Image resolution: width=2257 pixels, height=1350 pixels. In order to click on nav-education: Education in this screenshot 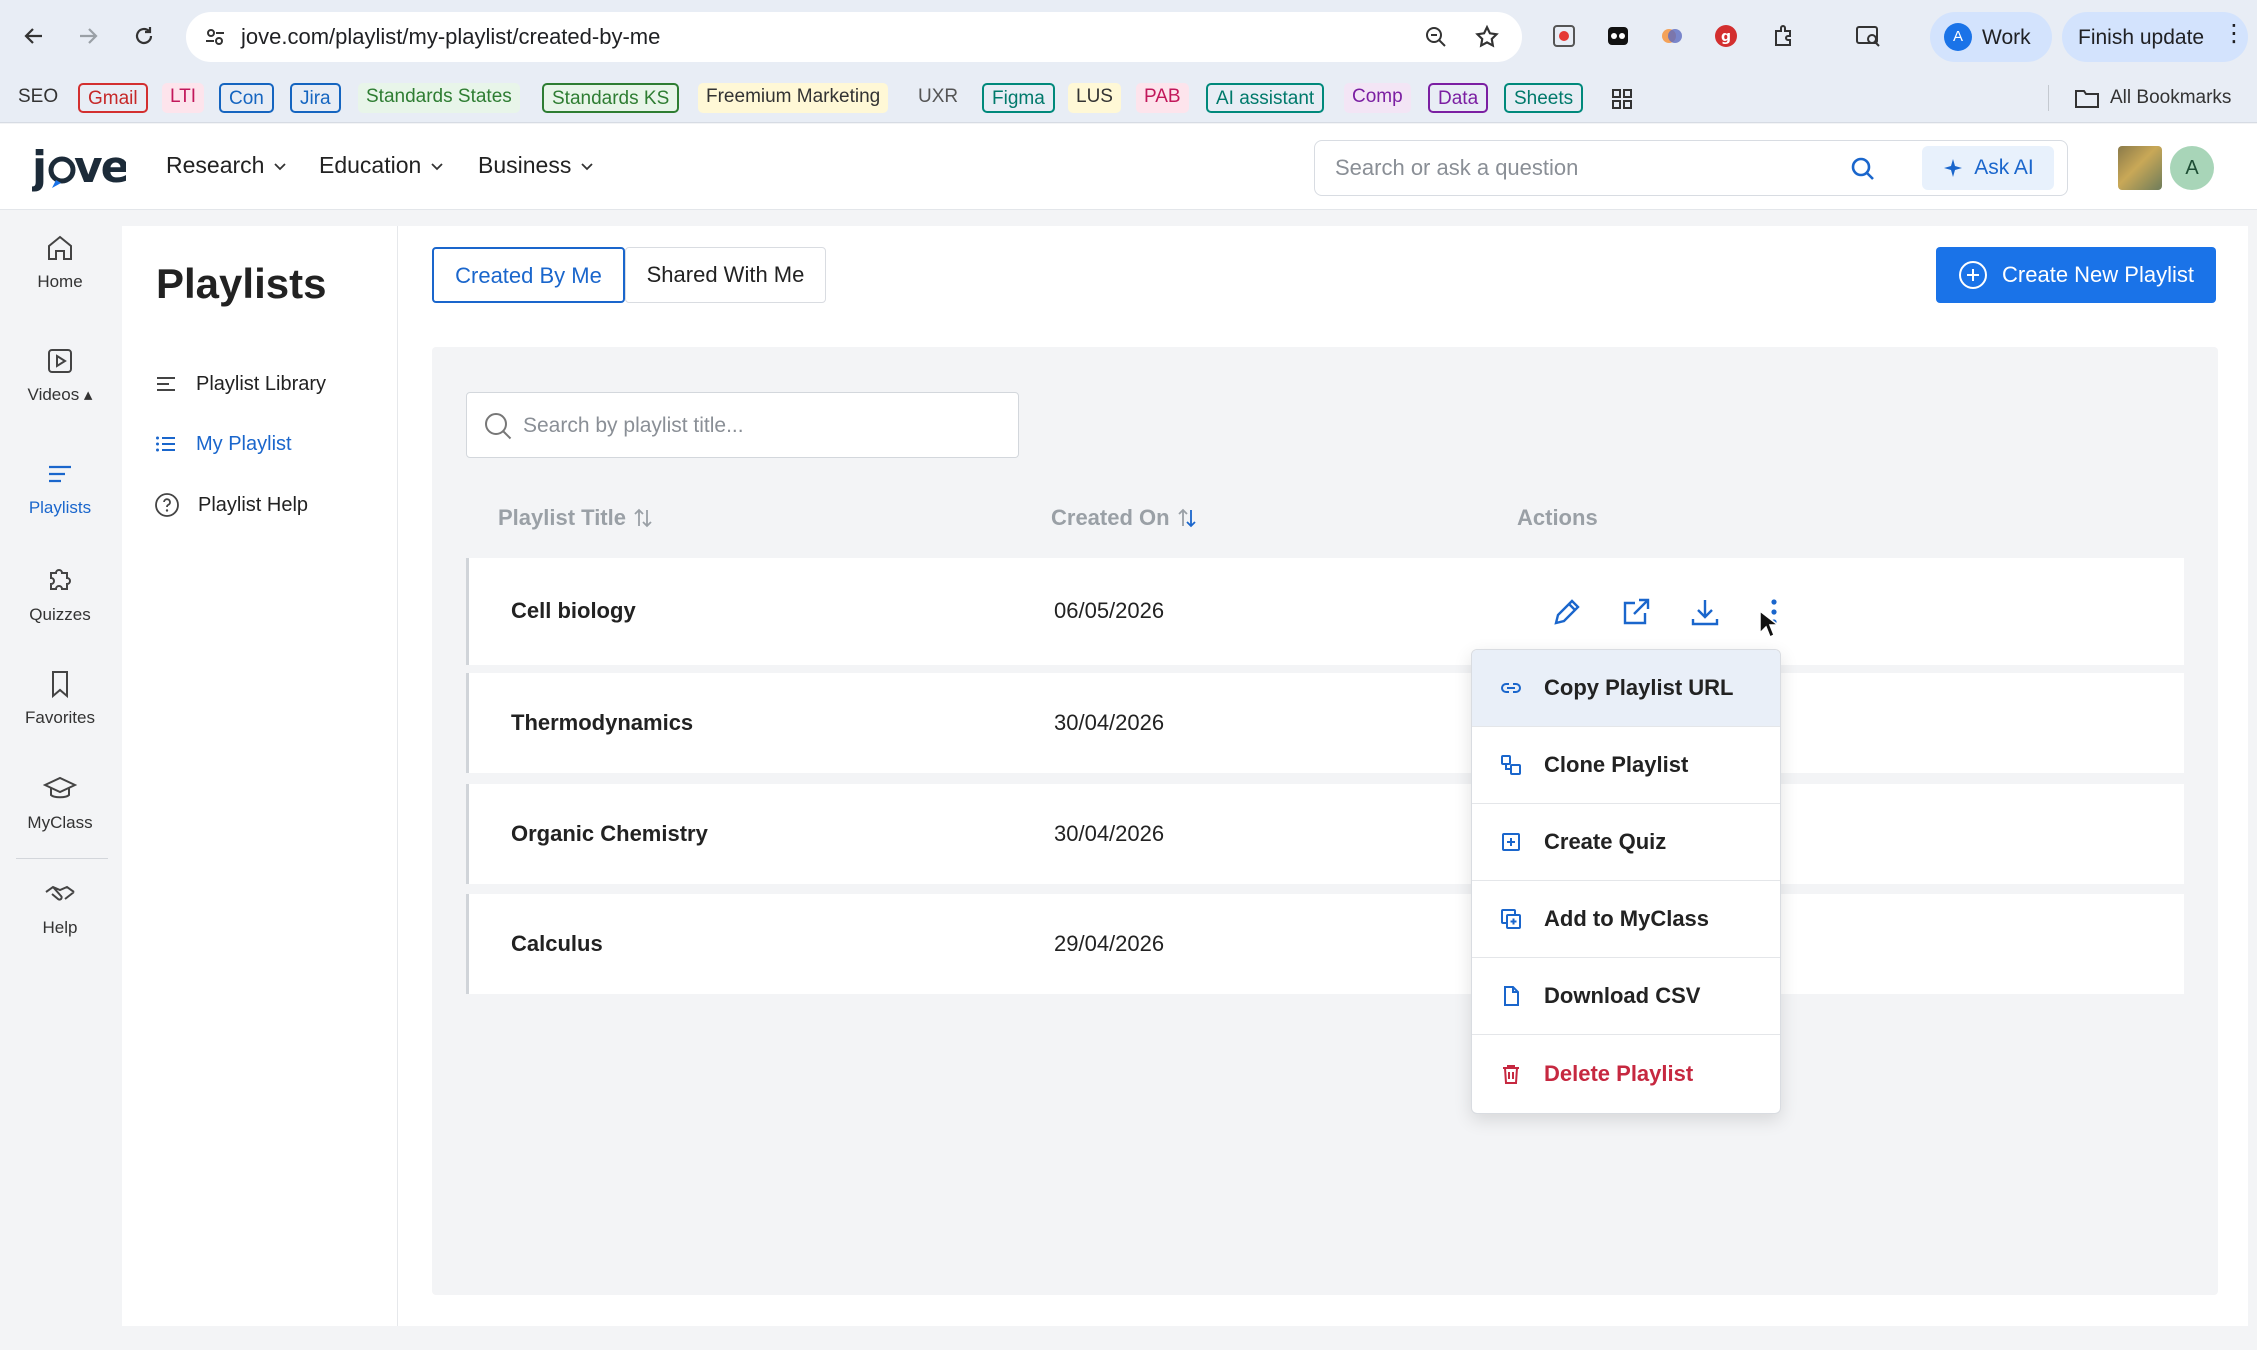, I will do `click(382, 165)`.